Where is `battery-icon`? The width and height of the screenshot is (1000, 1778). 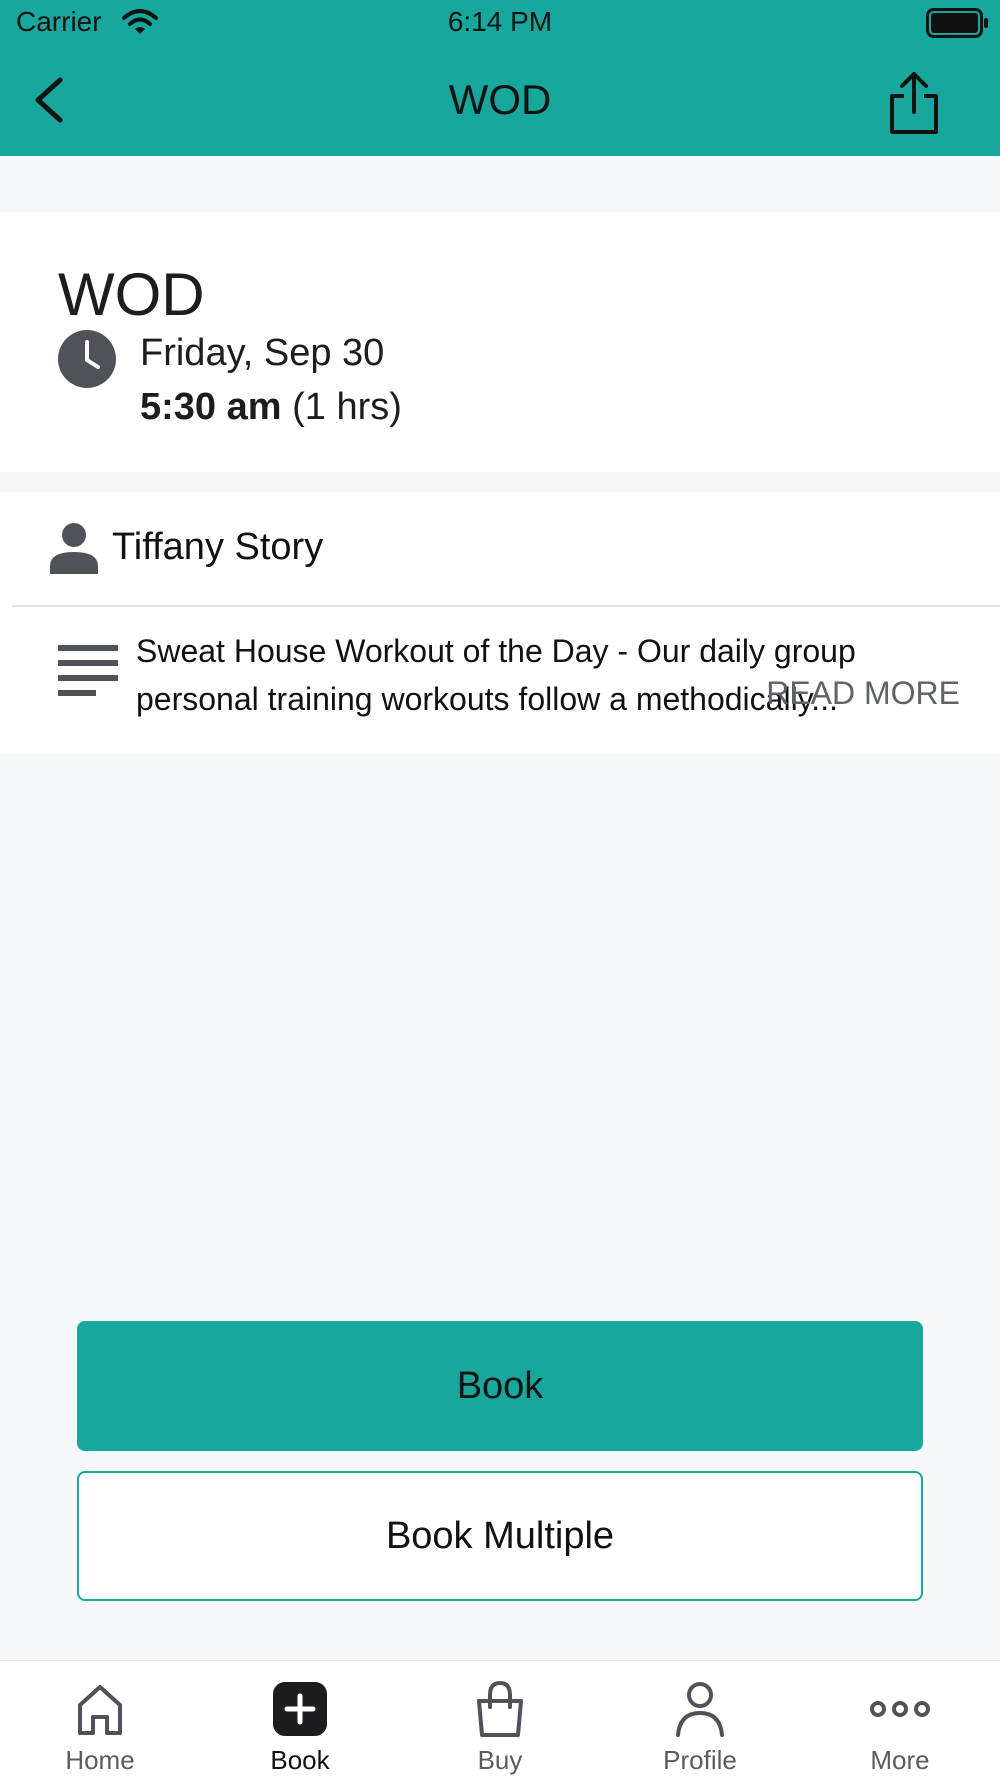 battery-icon is located at coordinates (957, 23).